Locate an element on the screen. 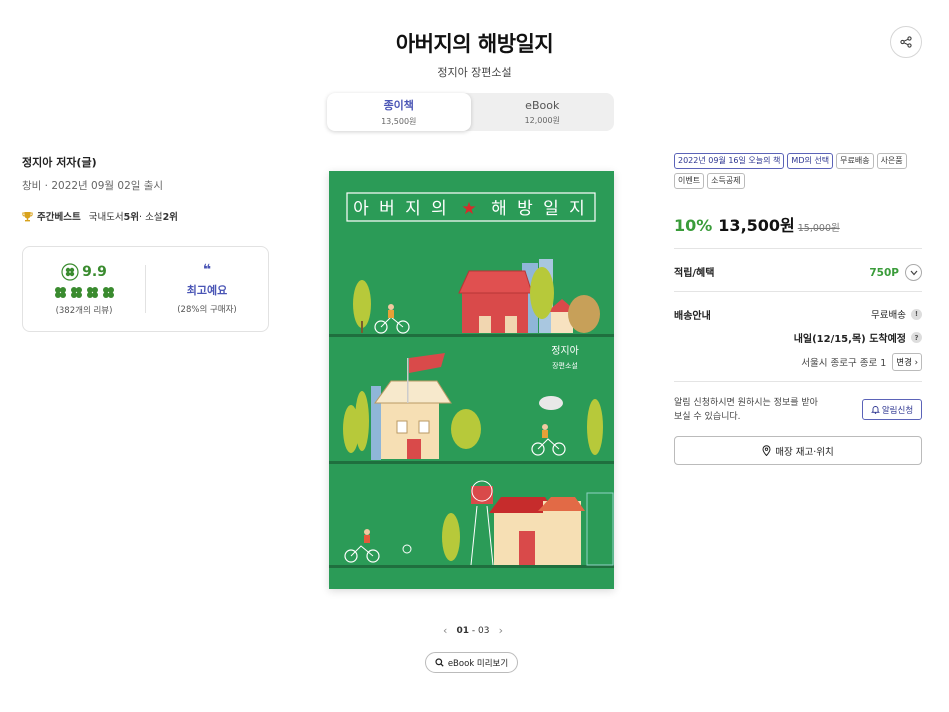 The height and width of the screenshot is (712, 949). clover-badge-icon is located at coordinates (70, 271).